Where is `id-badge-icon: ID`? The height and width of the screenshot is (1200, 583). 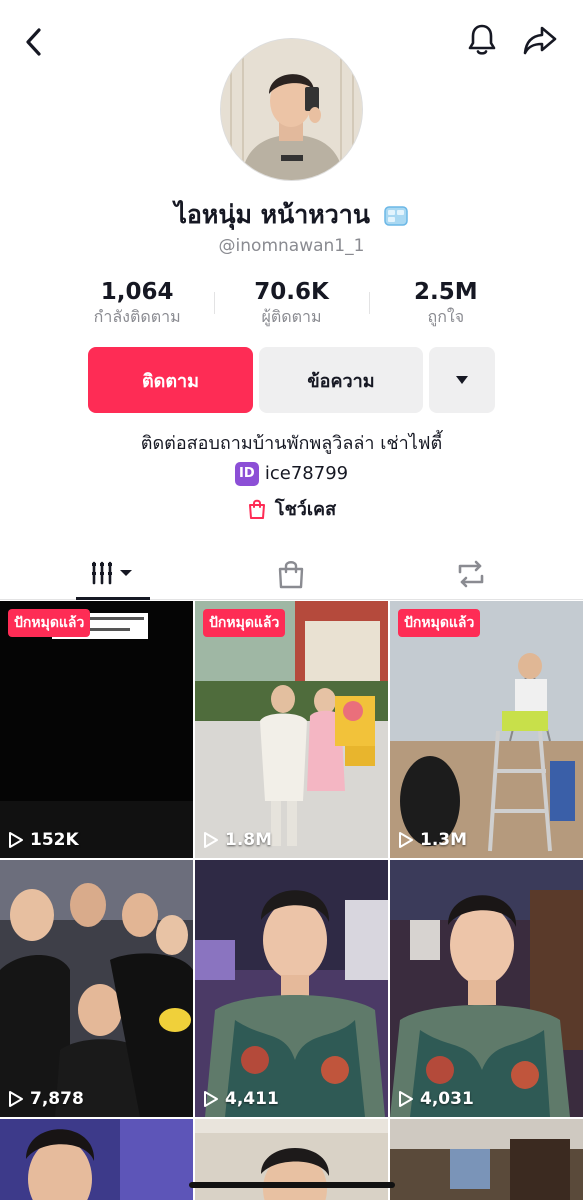
id-badge-icon: ID is located at coordinates (246, 474).